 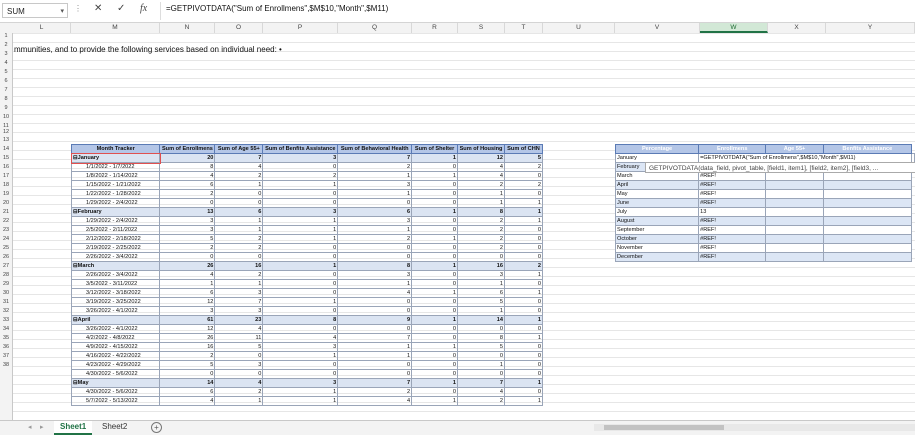 What do you see at coordinates (114, 427) in the screenshot?
I see `tab-sheet2: Sheet2` at bounding box center [114, 427].